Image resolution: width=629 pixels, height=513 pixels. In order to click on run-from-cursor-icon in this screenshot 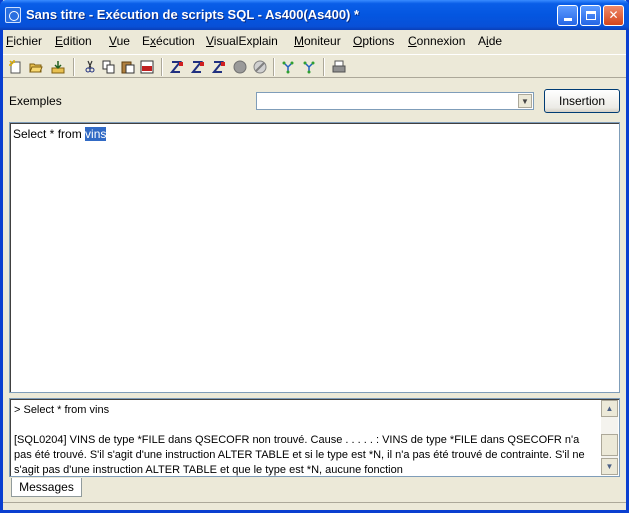, I will do `click(197, 67)`.